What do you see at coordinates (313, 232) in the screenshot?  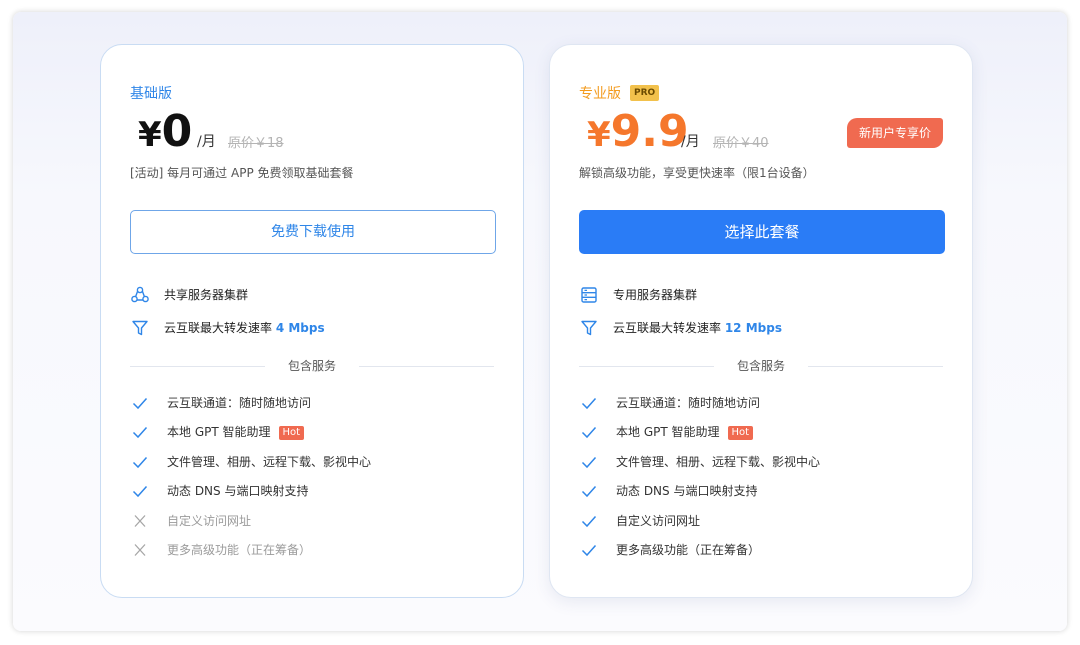 I see `free-download-button: 免费下载使用` at bounding box center [313, 232].